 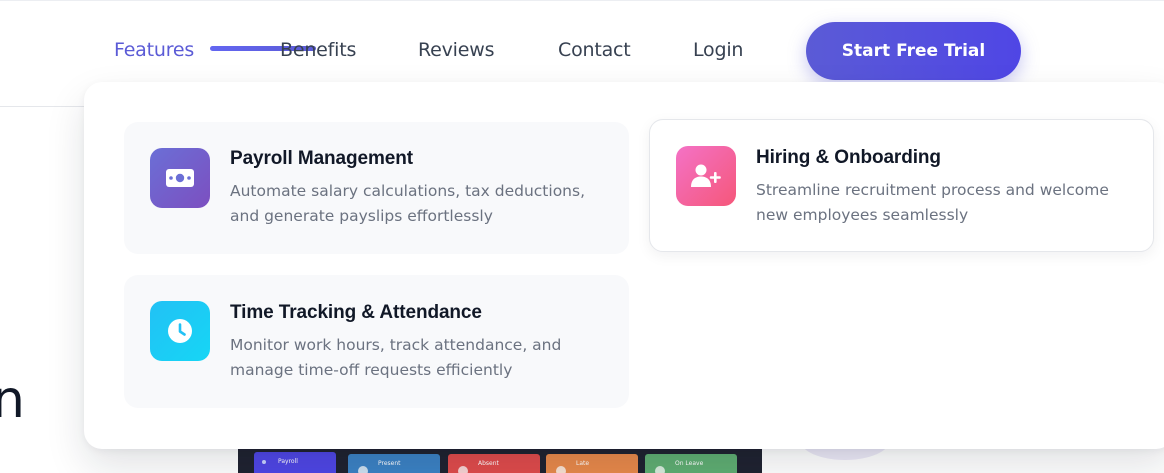 I want to click on present-icon, so click(x=363, y=469).